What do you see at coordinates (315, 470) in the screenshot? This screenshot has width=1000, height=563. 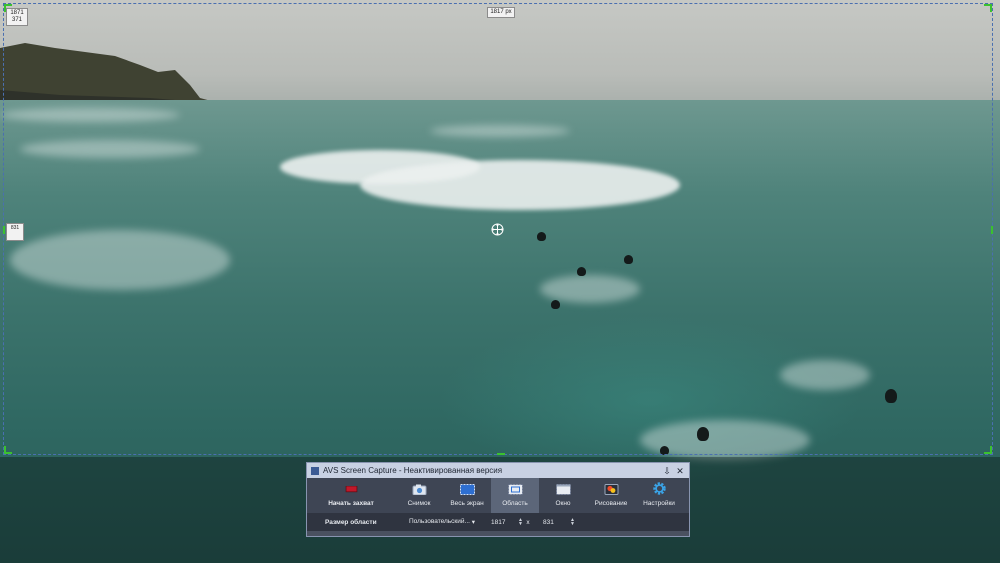 I see `app-icon` at bounding box center [315, 470].